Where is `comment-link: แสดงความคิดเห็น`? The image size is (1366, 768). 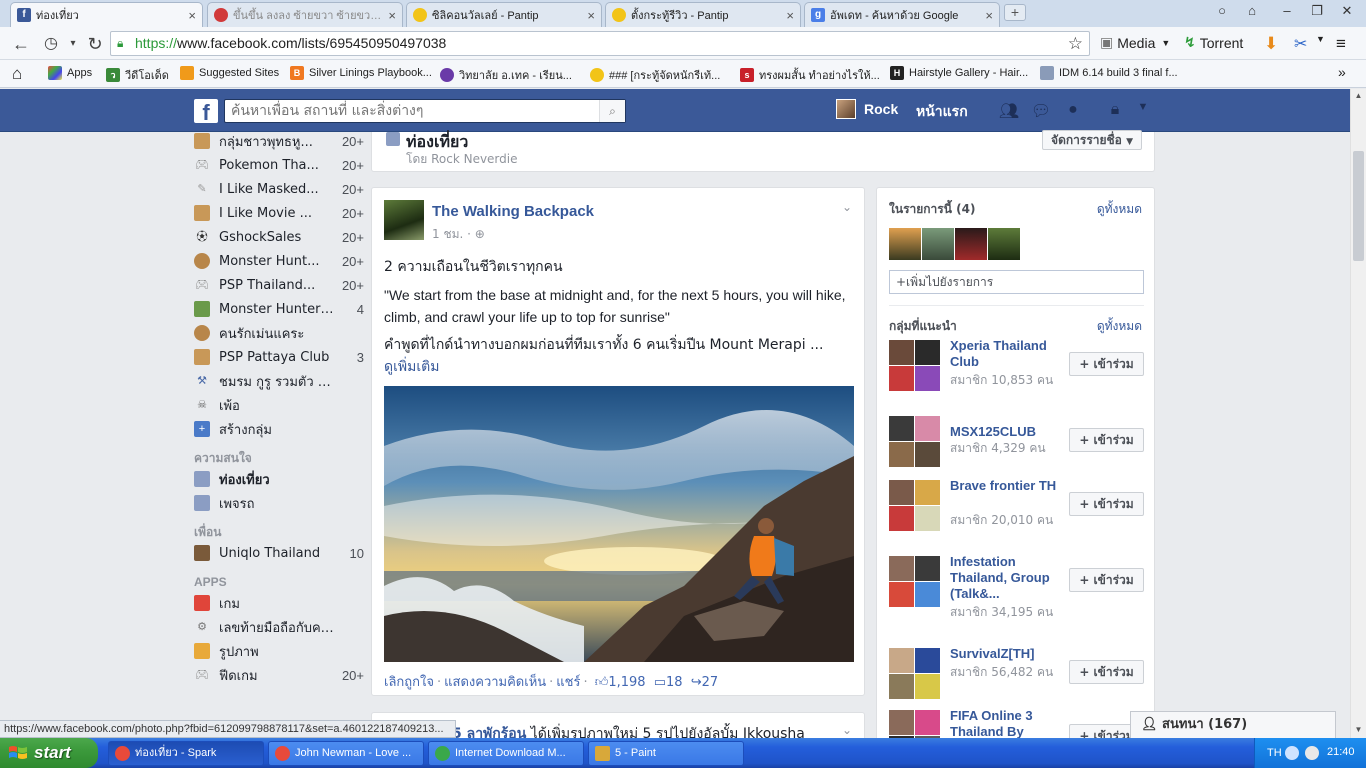 comment-link: แสดงความคิดเห็น is located at coordinates (495, 682).